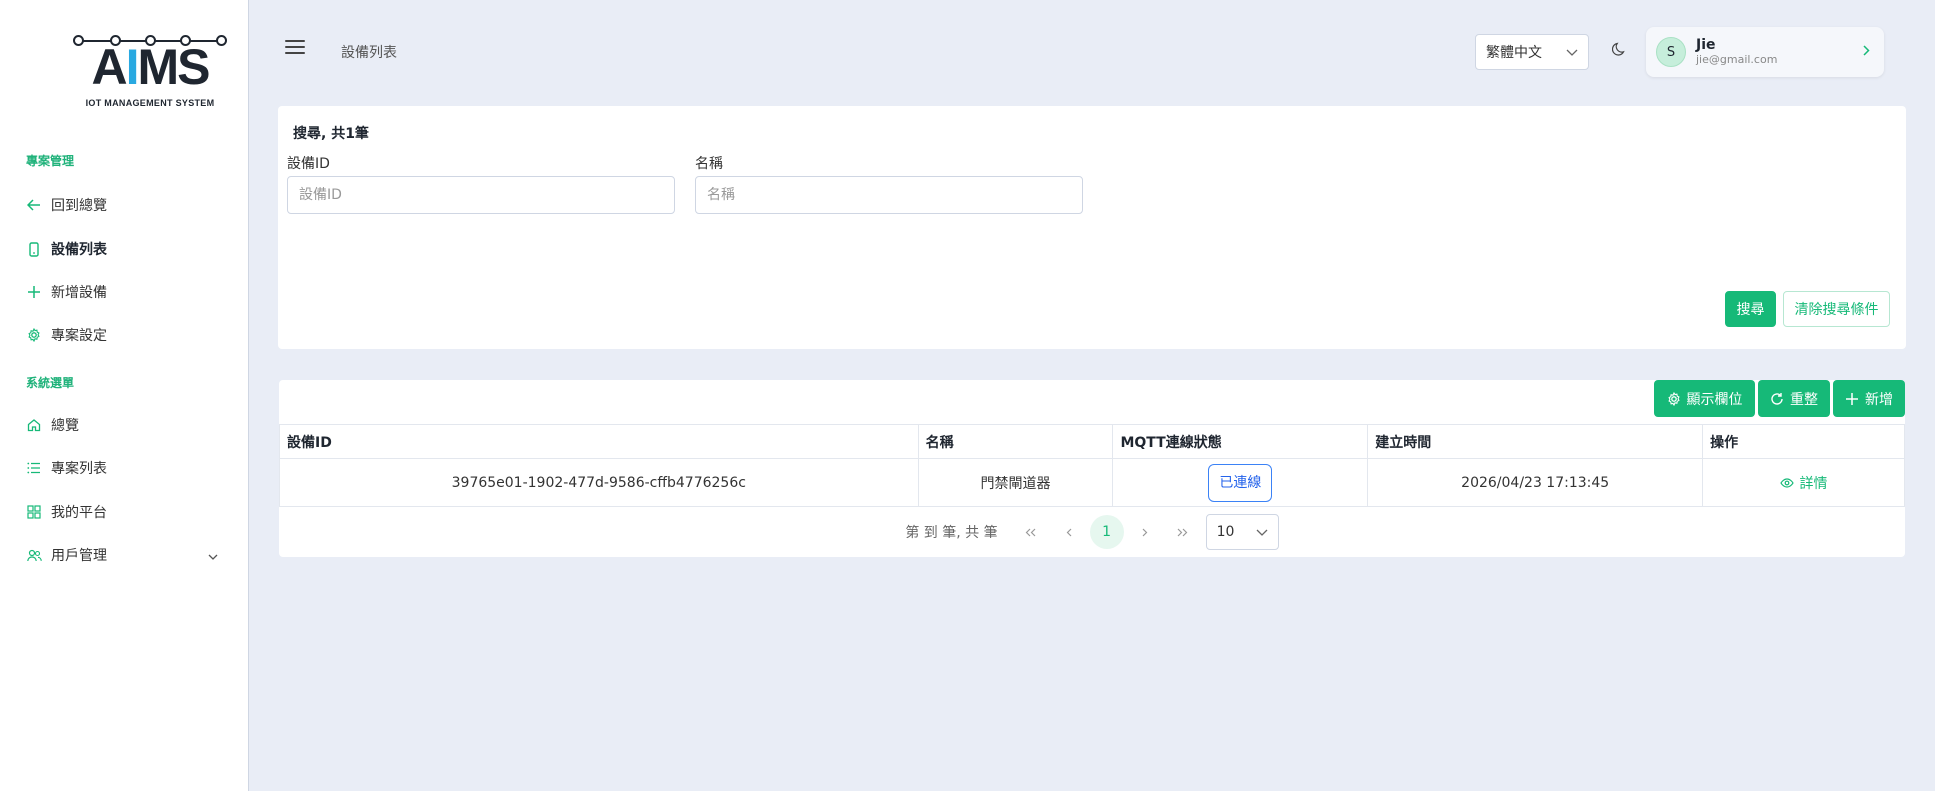  Describe the element at coordinates (34, 512) in the screenshot. I see `grid-icon` at that location.